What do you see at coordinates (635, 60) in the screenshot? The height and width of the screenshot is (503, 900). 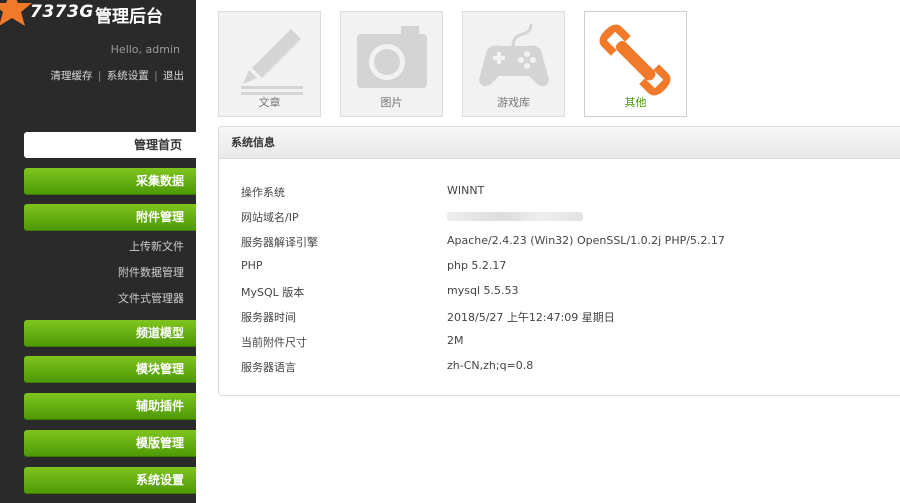 I see `wrench-icon` at bounding box center [635, 60].